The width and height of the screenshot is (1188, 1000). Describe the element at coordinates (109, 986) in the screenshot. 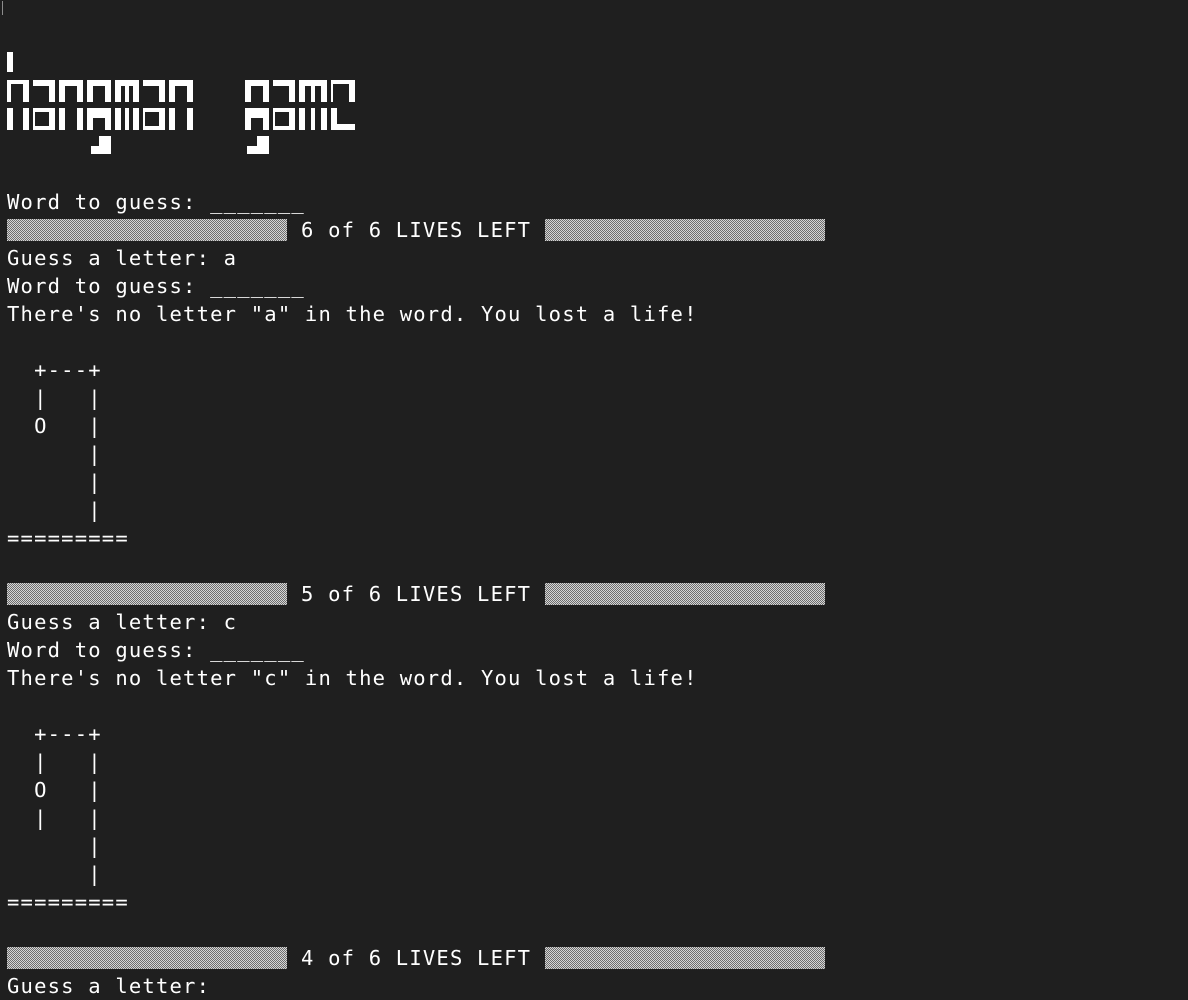

I see `guess-prompt: Guess a letter:` at that location.